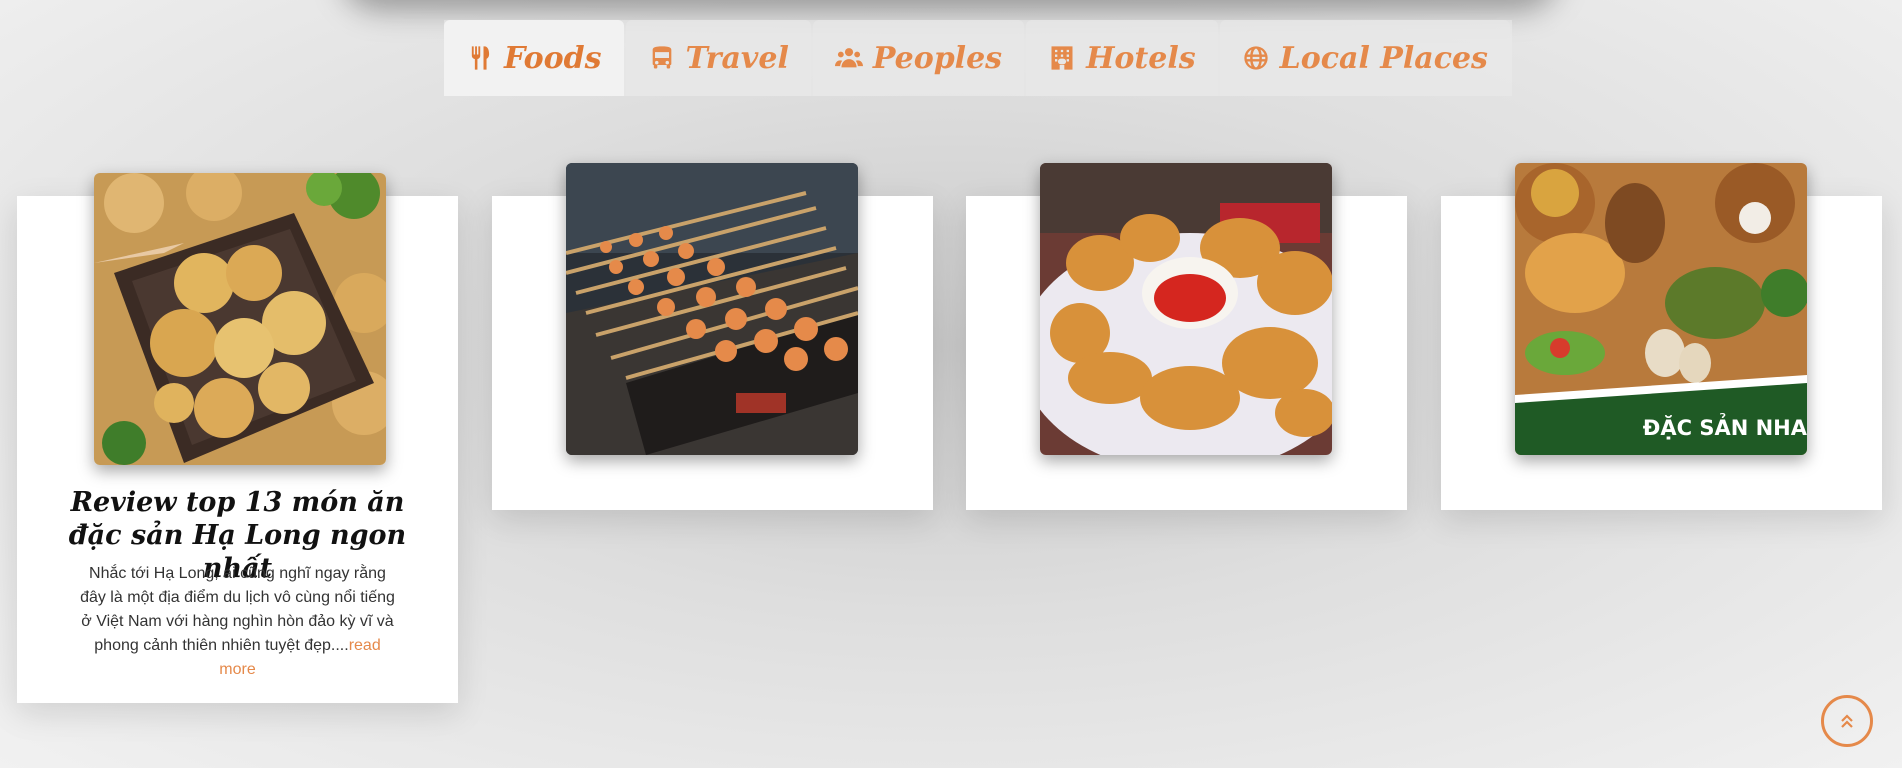  What do you see at coordinates (1725, 426) in the screenshot?
I see `banner-text: ĐẶC SẢN NHA` at bounding box center [1725, 426].